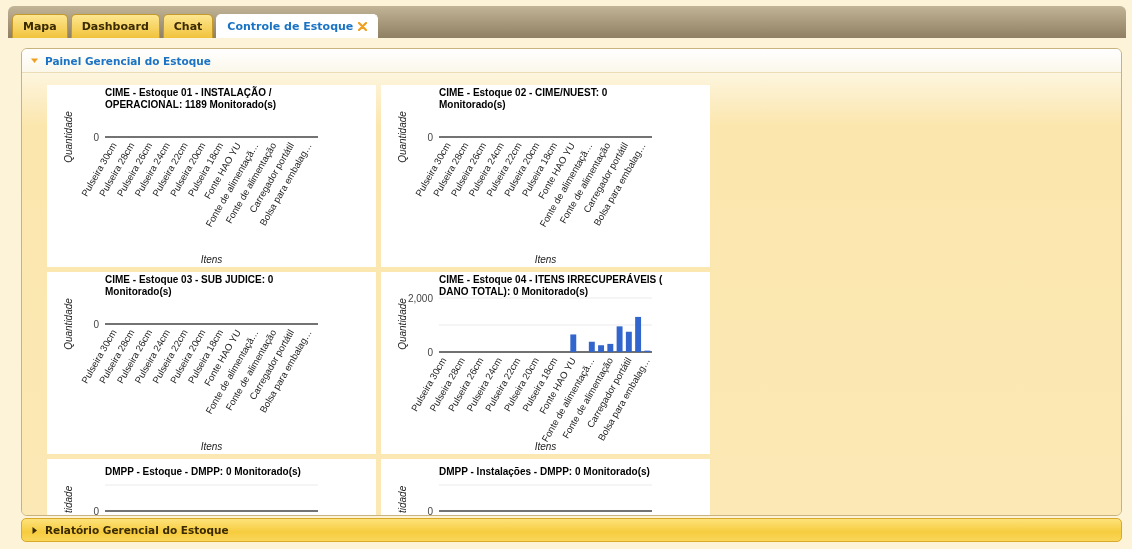 The image size is (1132, 549). What do you see at coordinates (190, 286) in the screenshot?
I see `chart-title: CIME - Estoque 03 - SUB JUDICE: 0 Monitorado(s)` at bounding box center [190, 286].